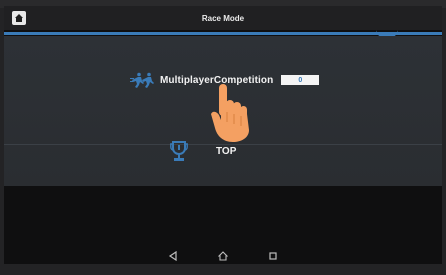  Describe the element at coordinates (142, 80) in the screenshot. I see `runners-icon` at that location.